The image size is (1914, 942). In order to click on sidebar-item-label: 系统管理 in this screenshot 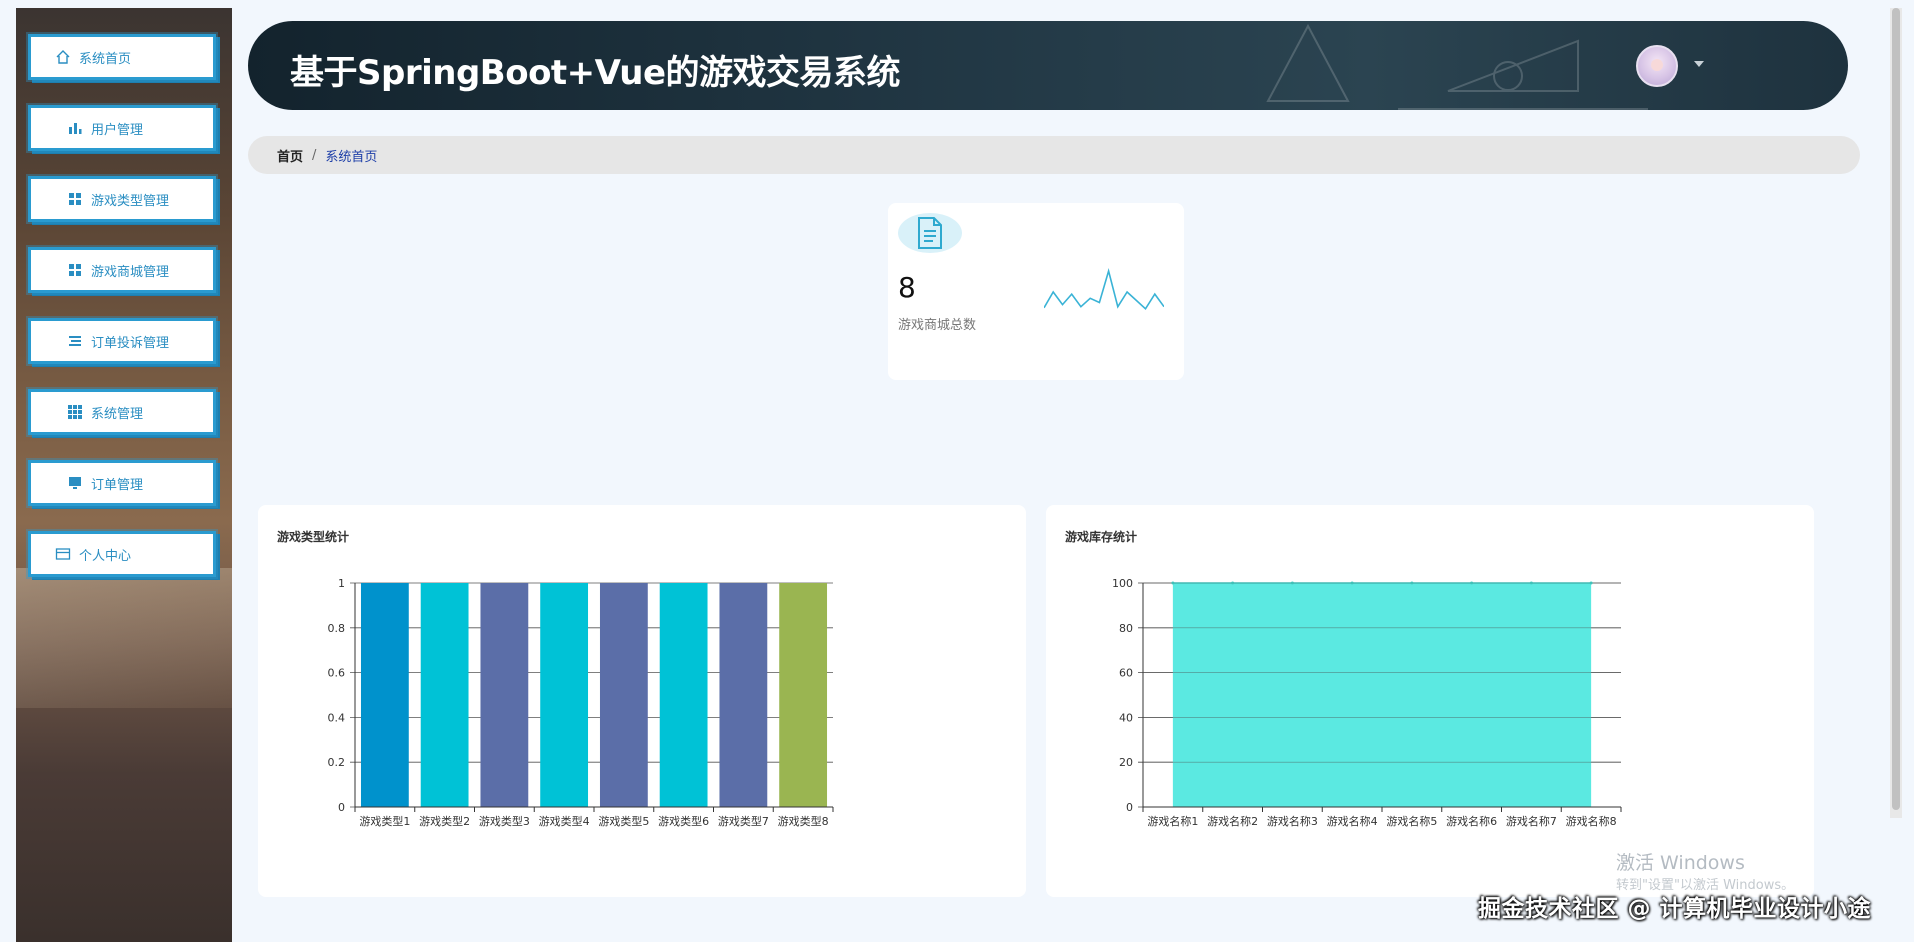, I will do `click(117, 414)`.